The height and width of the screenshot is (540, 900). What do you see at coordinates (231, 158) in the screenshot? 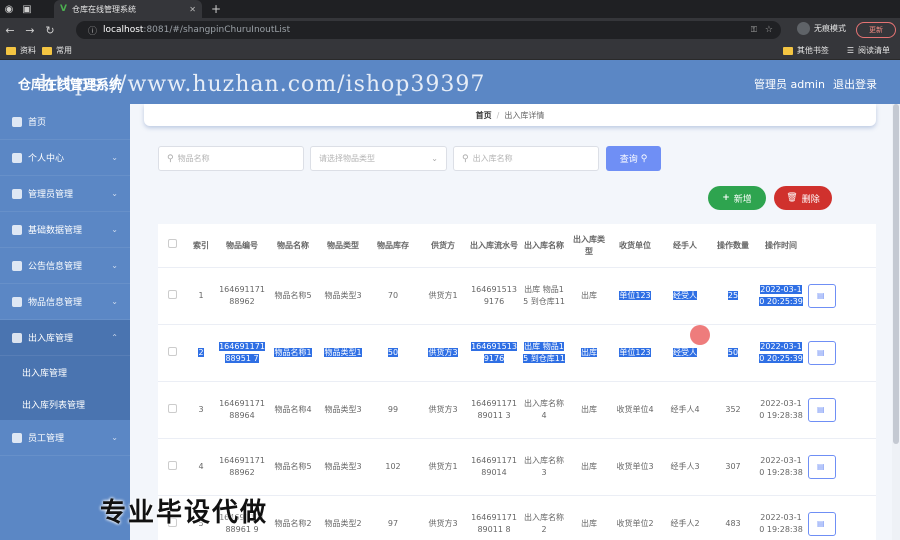
I see `goods-name-input: ⚲ 物品名称` at bounding box center [231, 158].